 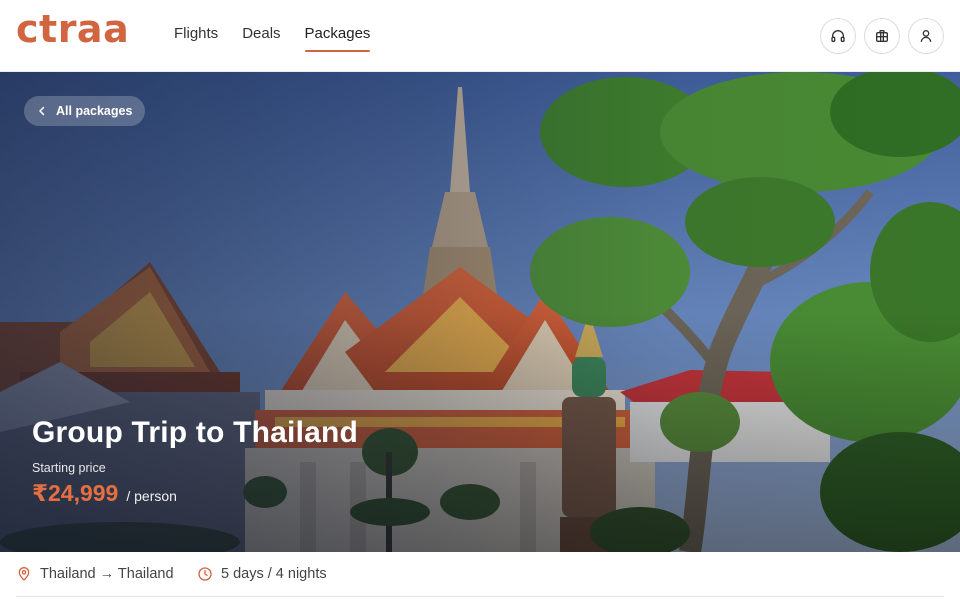 I want to click on all-packages-button: All packages, so click(x=85, y=111).